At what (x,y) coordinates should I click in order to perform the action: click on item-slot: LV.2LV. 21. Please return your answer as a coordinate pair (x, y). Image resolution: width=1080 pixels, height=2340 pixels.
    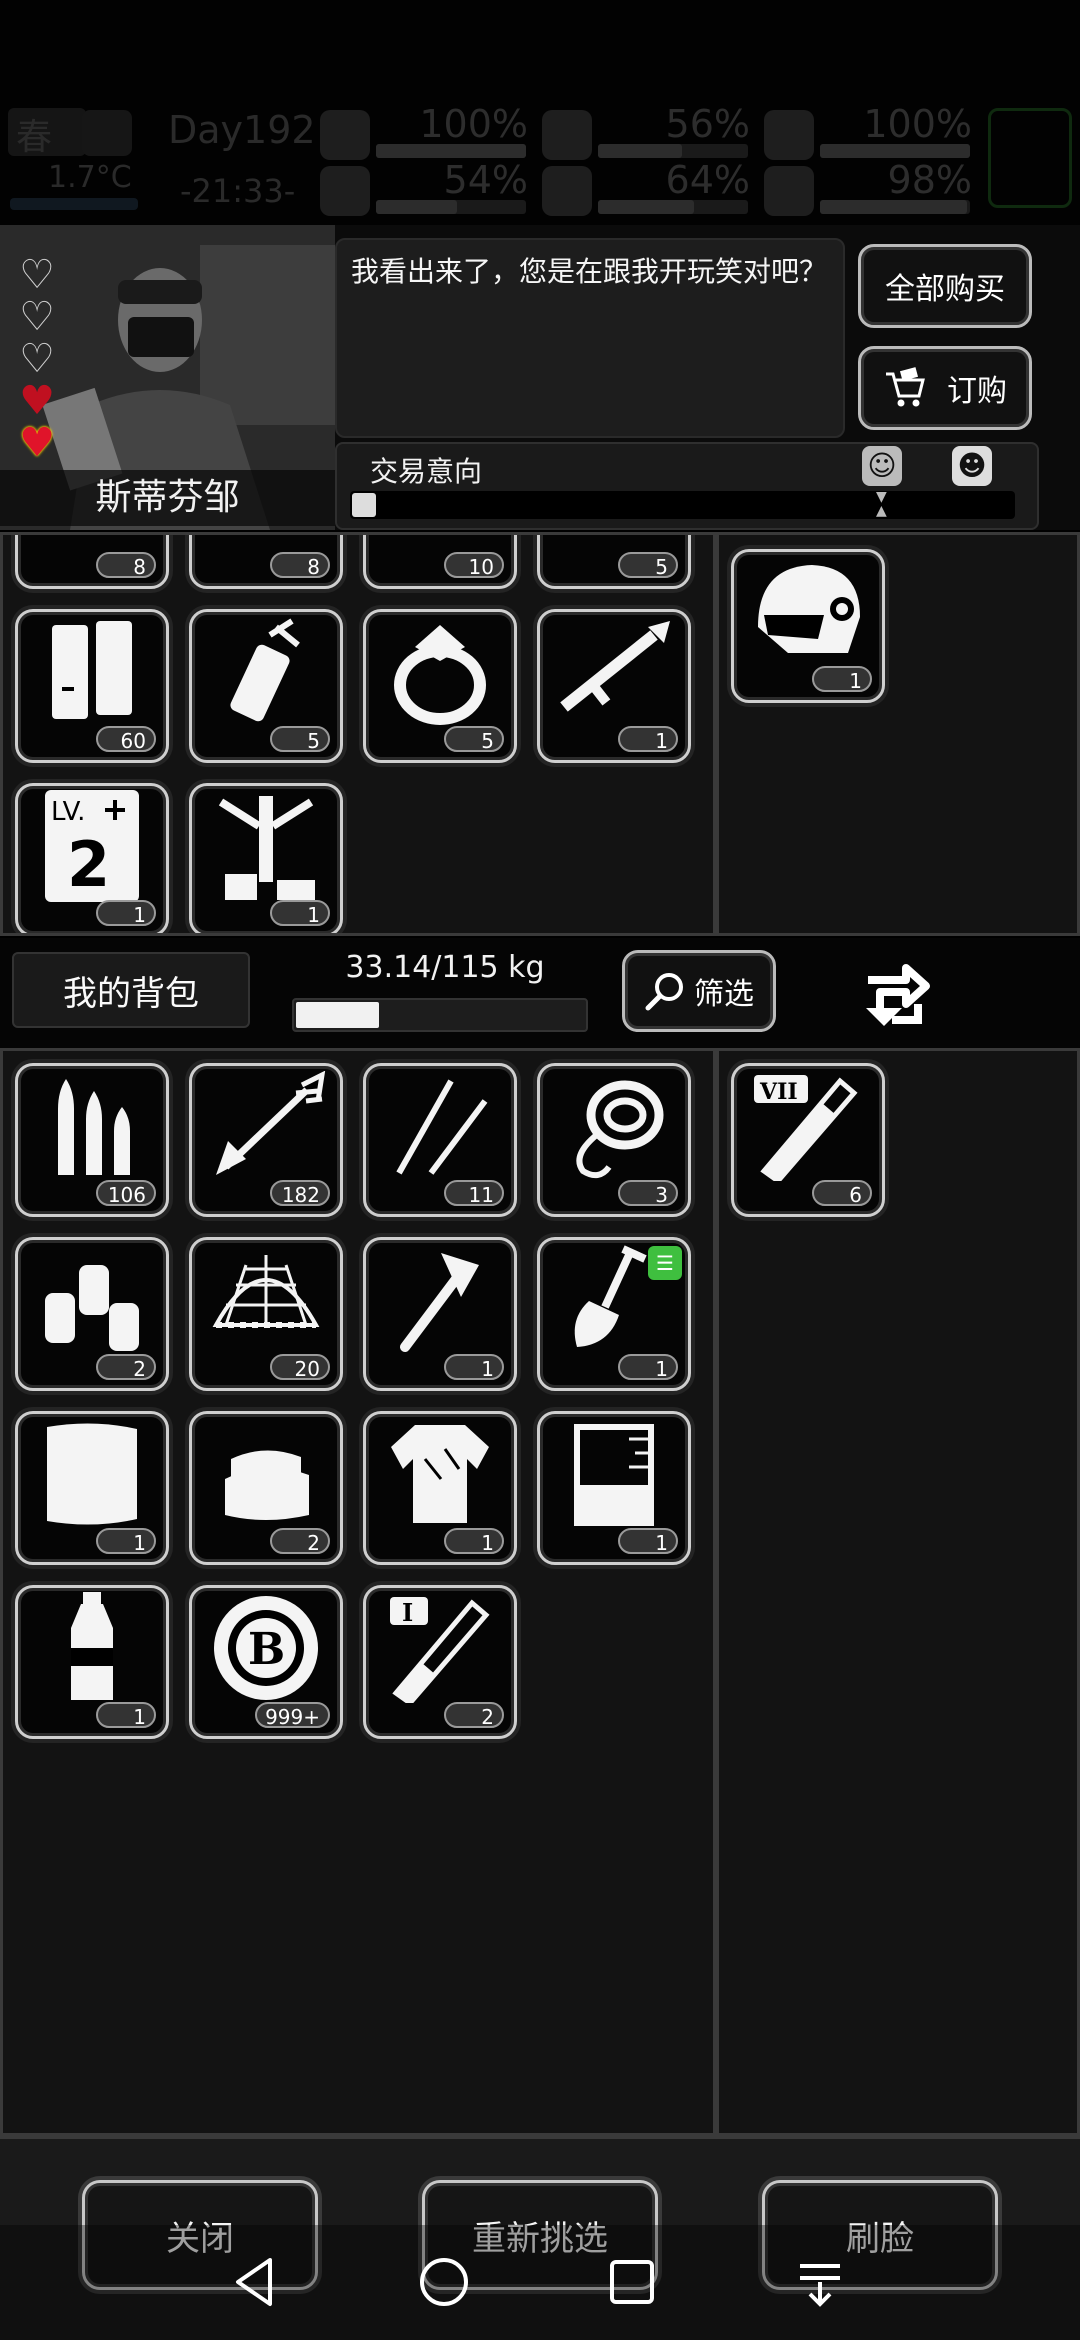
    Looking at the image, I should click on (92, 858).